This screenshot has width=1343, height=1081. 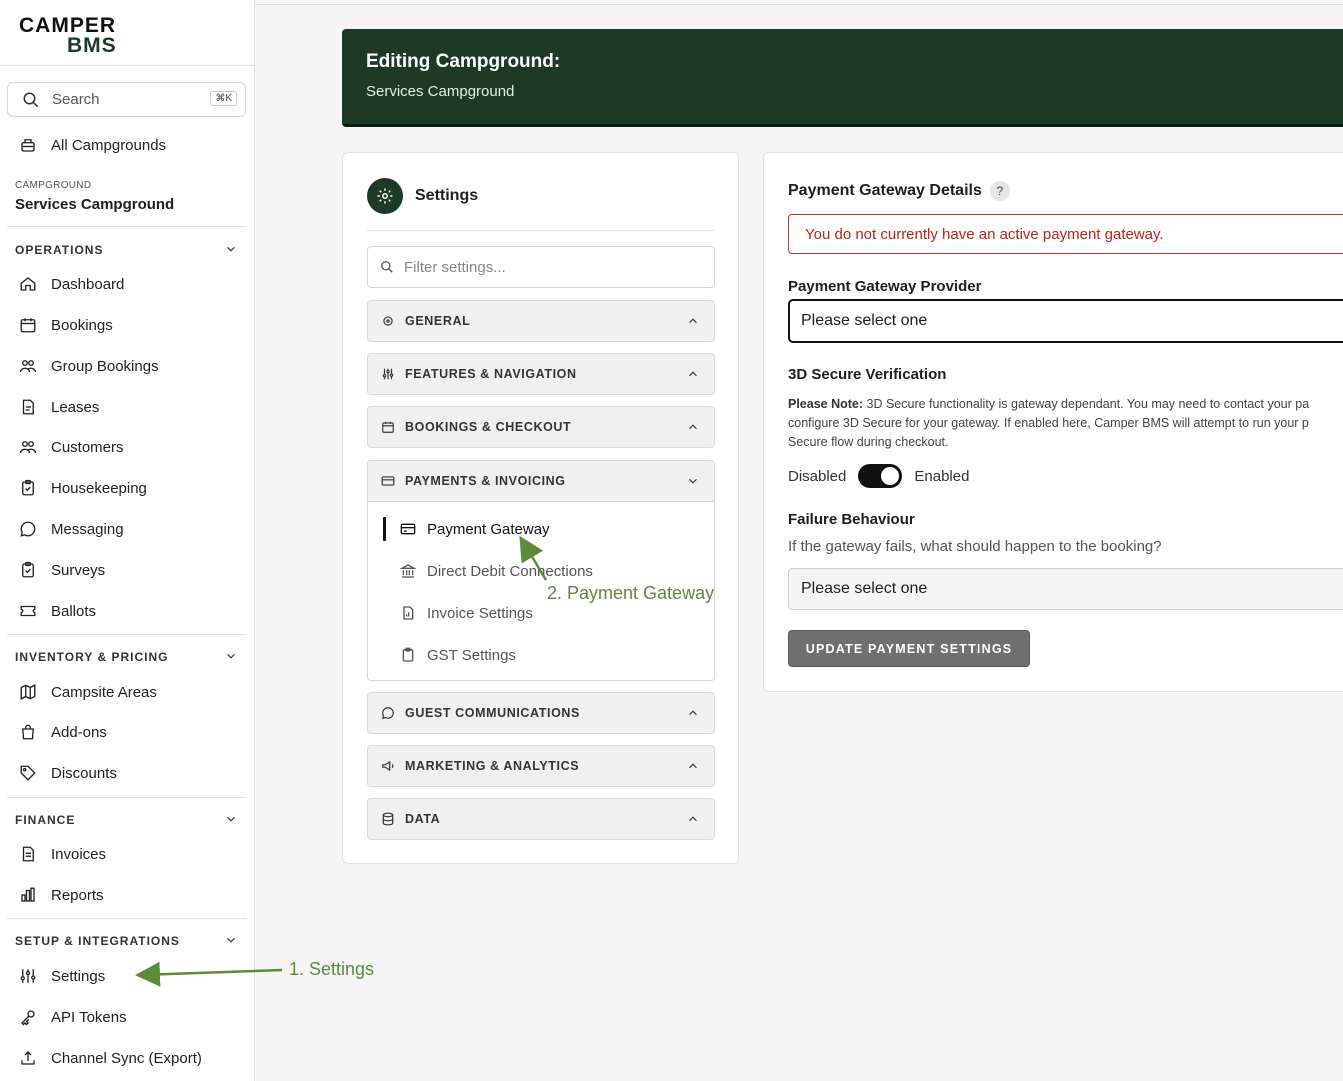 What do you see at coordinates (868, 442) in the screenshot?
I see `note-line3: Secure flow during checkout.` at bounding box center [868, 442].